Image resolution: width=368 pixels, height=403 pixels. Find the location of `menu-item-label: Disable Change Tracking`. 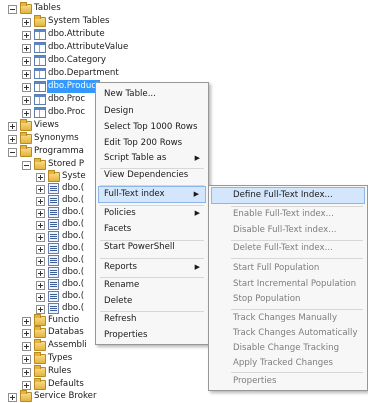

menu-item-label: Disable Change Tracking is located at coordinates (286, 348).